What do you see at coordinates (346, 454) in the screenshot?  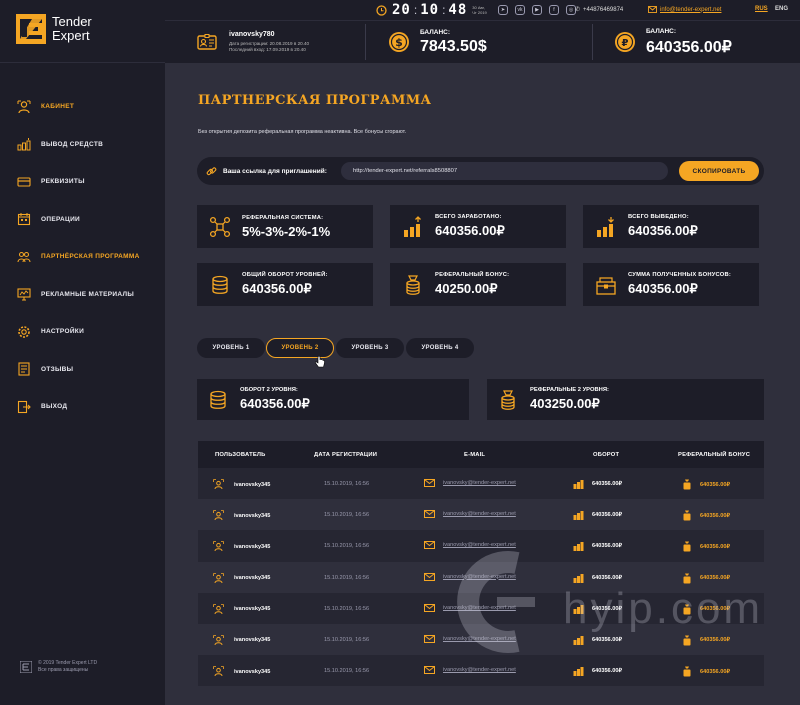 I see `col-date: ДАТА РЕГИСТРАЦИИ` at bounding box center [346, 454].